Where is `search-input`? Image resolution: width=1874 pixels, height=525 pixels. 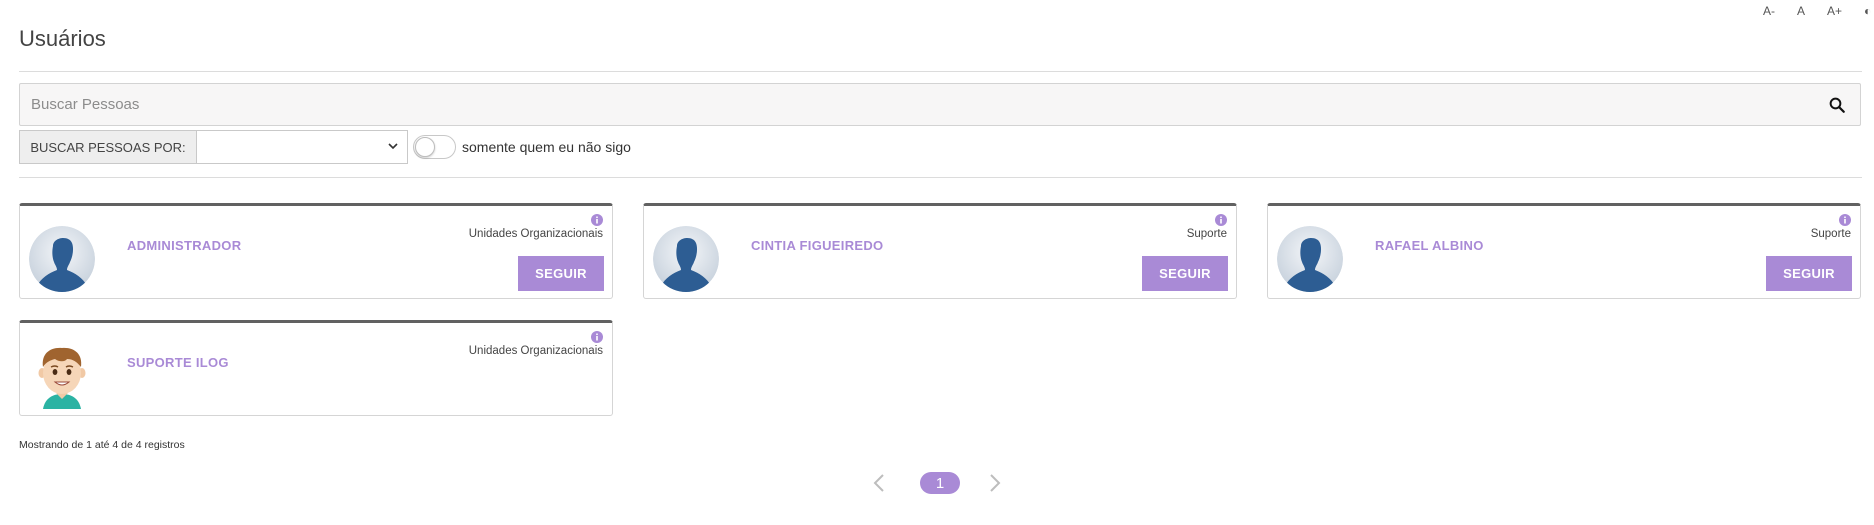 search-input is located at coordinates (940, 104).